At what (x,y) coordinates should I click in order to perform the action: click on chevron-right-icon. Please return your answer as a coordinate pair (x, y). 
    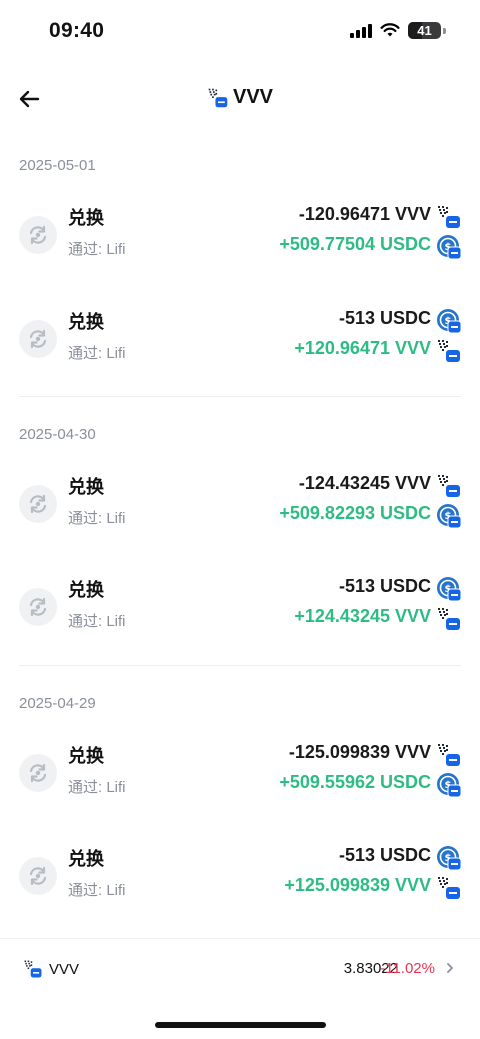
    Looking at the image, I should click on (450, 968).